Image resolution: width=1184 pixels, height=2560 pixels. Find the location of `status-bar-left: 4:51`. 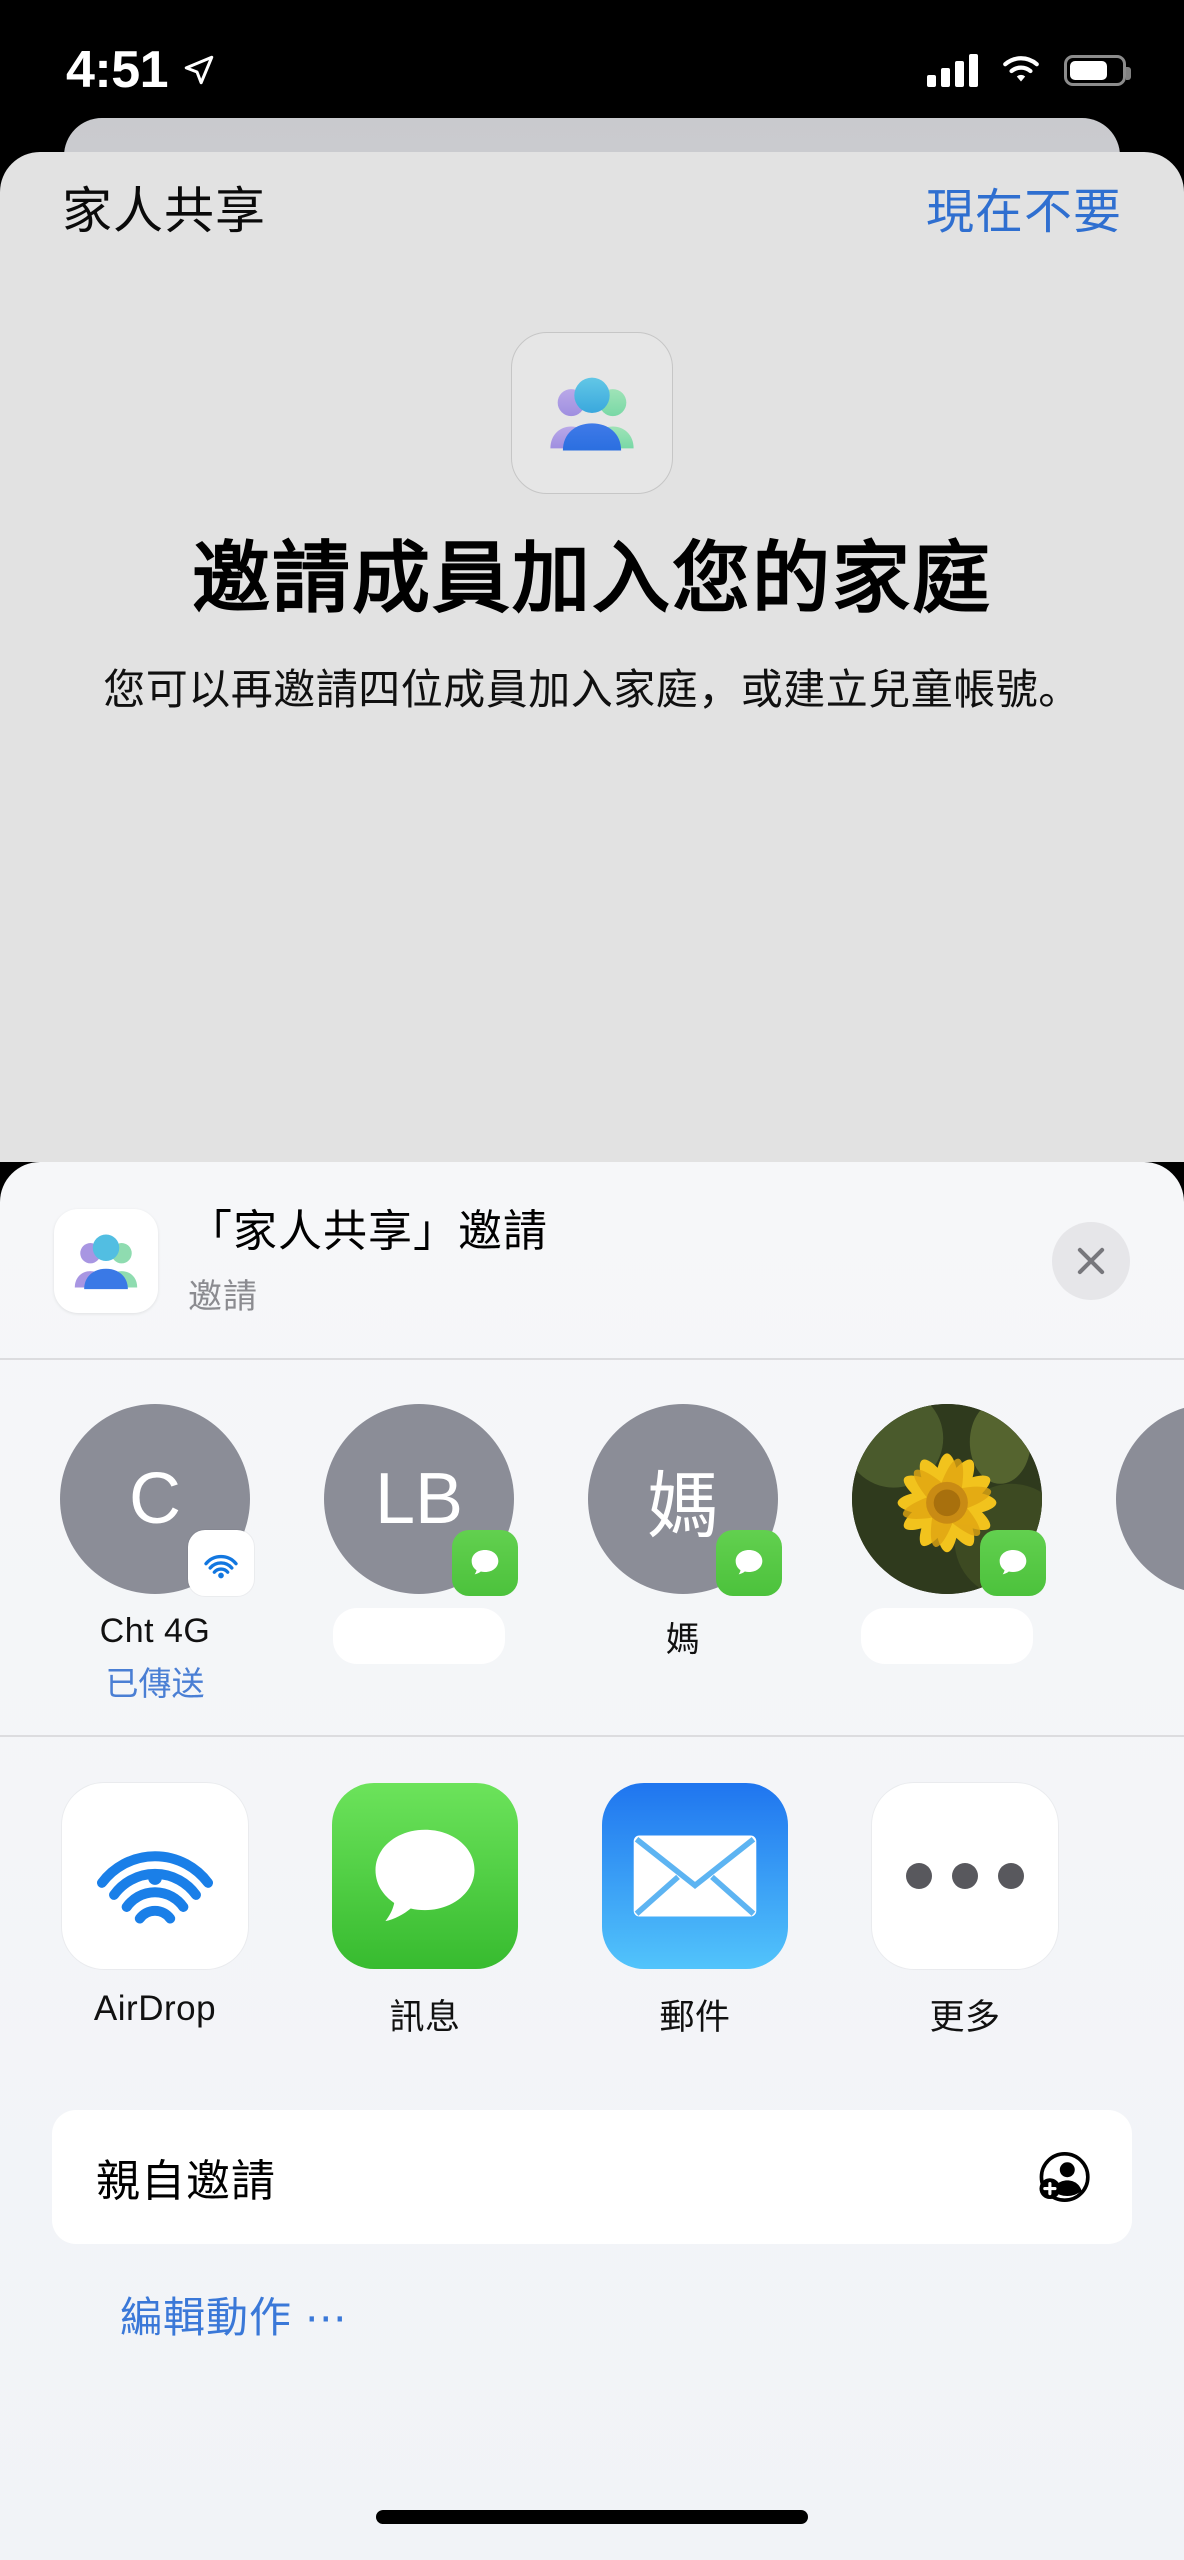

status-bar-left: 4:51 is located at coordinates (141, 70).